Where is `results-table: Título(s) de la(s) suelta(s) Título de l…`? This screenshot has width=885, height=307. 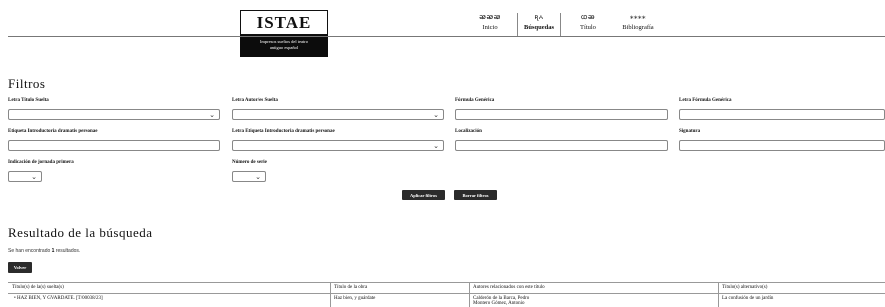 results-table: Título(s) de la(s) suelta(s) Título de l… is located at coordinates (446, 294).